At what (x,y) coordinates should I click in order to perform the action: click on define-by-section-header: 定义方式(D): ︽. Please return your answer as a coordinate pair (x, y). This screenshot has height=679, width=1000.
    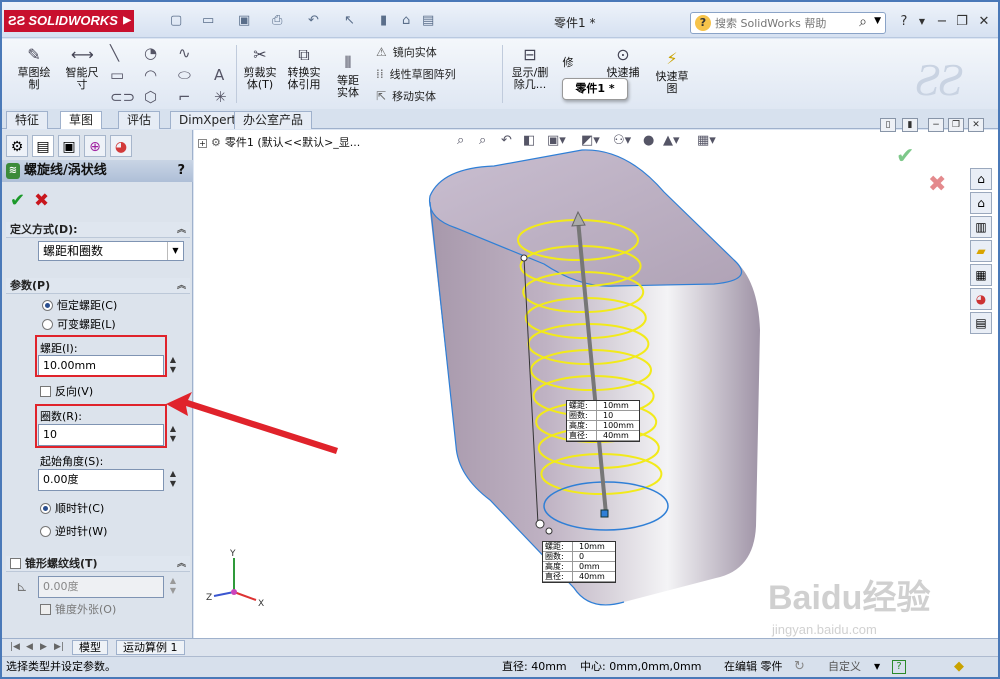
    Looking at the image, I should click on (98, 230).